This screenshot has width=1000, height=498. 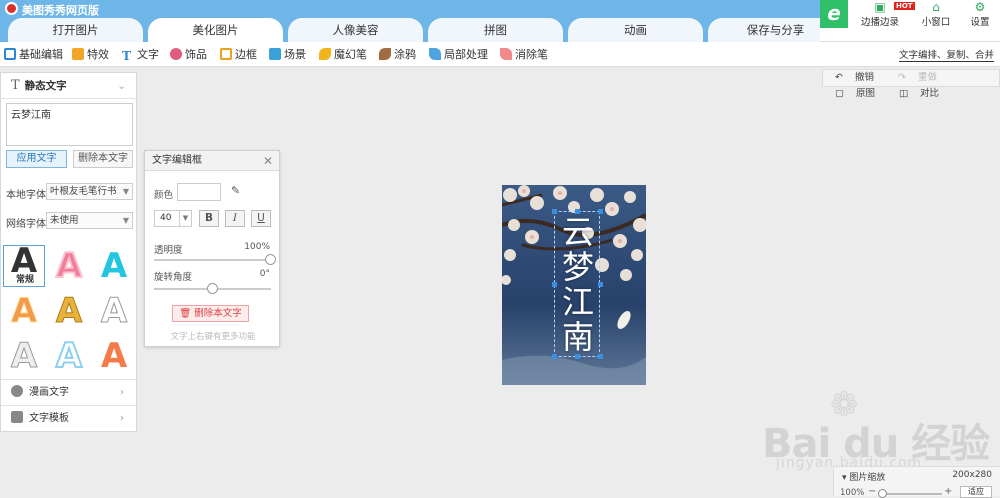 I want to click on rotation-label: 旋转角度, so click(x=173, y=277).